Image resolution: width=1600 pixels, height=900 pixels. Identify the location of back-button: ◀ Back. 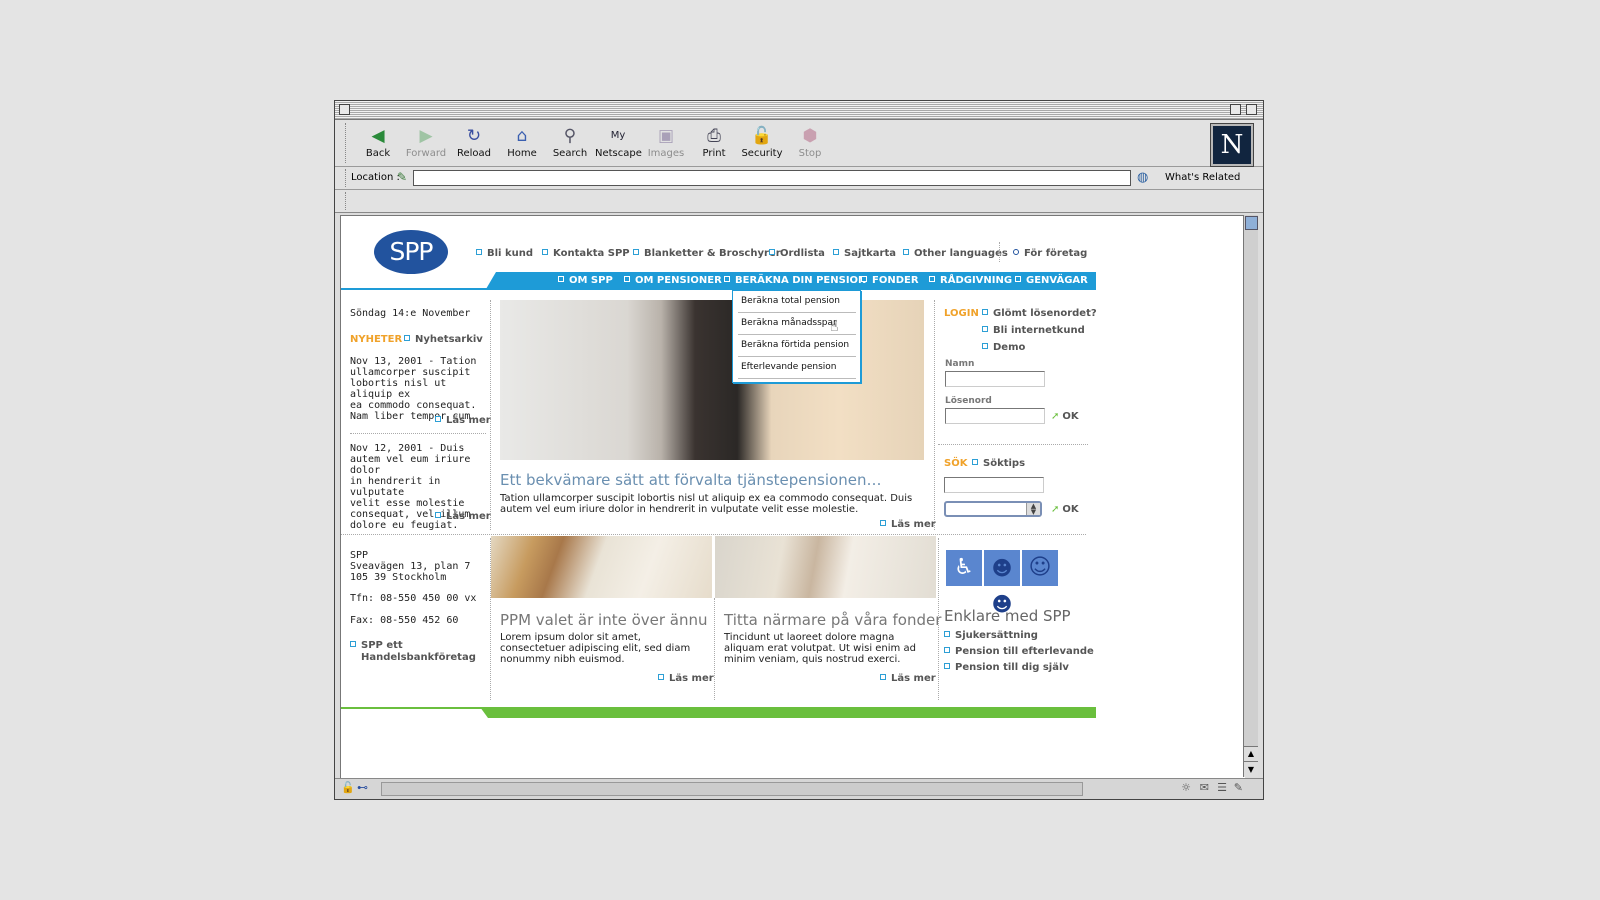
(378, 142).